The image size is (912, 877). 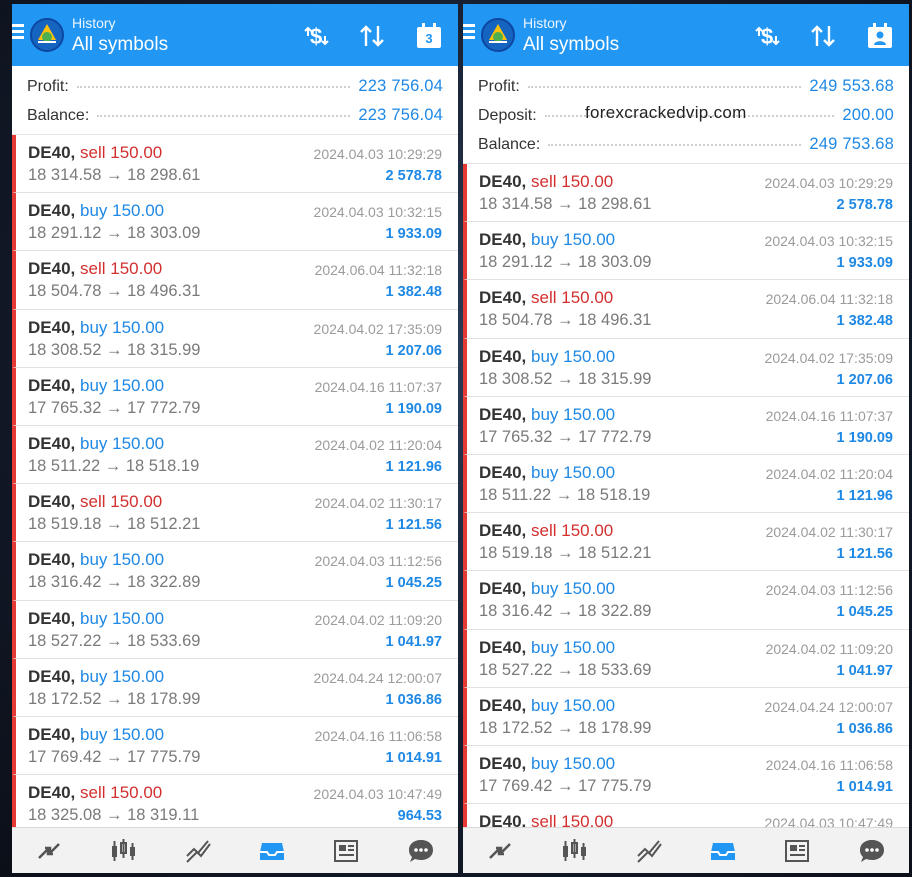 I want to click on open-price: 18 172.52, so click(x=516, y=727).